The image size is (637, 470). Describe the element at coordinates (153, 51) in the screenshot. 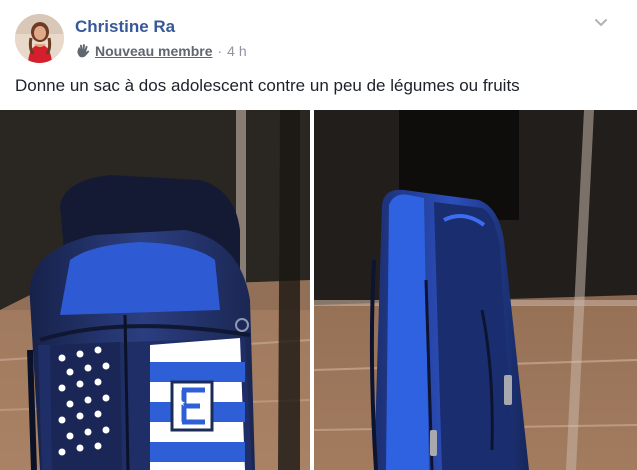

I see `member-badge: Nouveau membre` at that location.